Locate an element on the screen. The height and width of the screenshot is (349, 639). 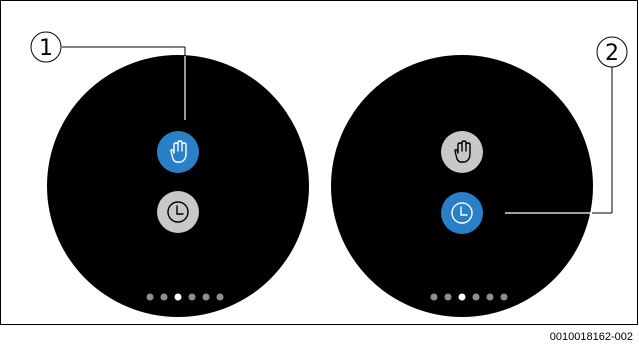
callout-2: 2 is located at coordinates (612, 52).